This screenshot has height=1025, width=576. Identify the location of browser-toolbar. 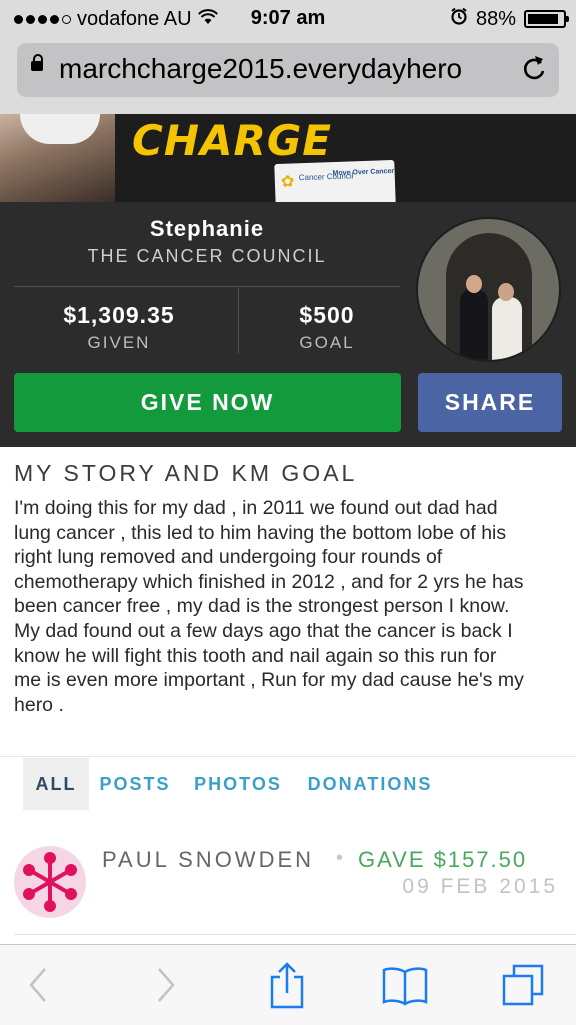
(288, 984).